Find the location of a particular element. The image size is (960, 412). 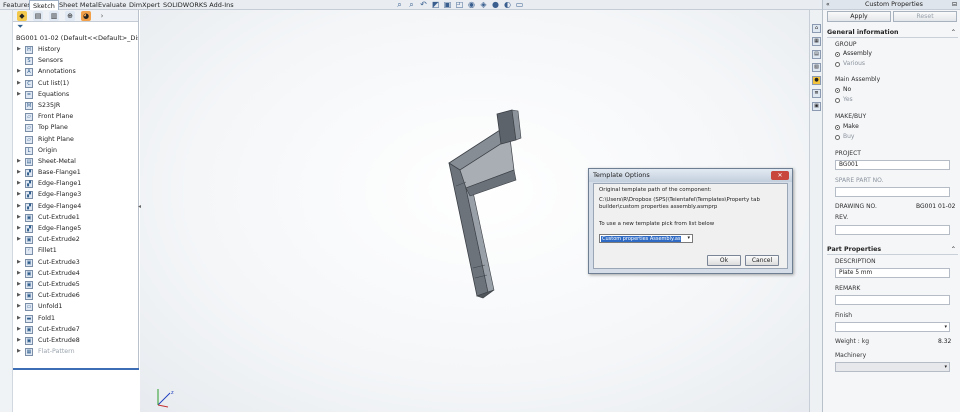

dynamic-annotation-icon: ▣ is located at coordinates (447, 4).